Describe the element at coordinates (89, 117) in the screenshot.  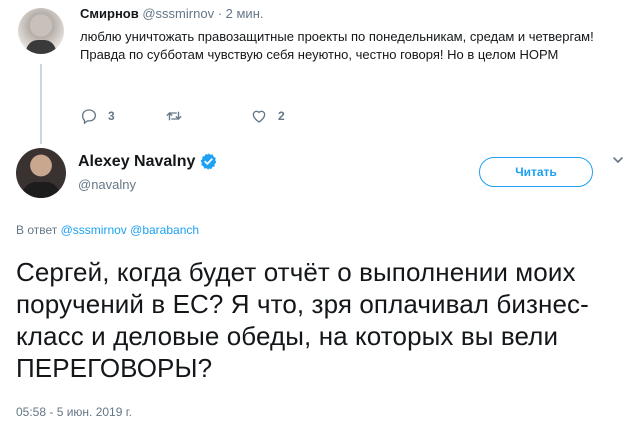
I see `reply-icon` at that location.